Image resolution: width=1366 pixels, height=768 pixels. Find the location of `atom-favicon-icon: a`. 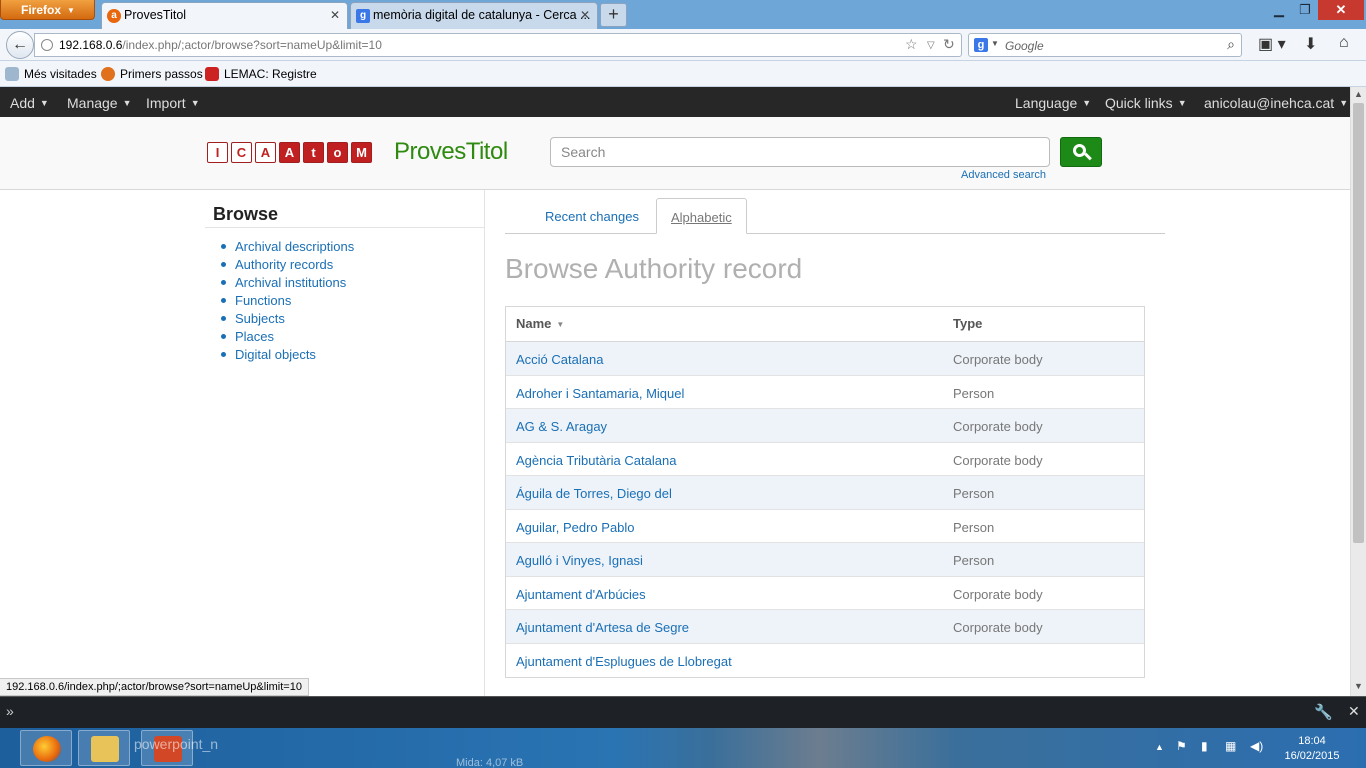

atom-favicon-icon: a is located at coordinates (114, 16).